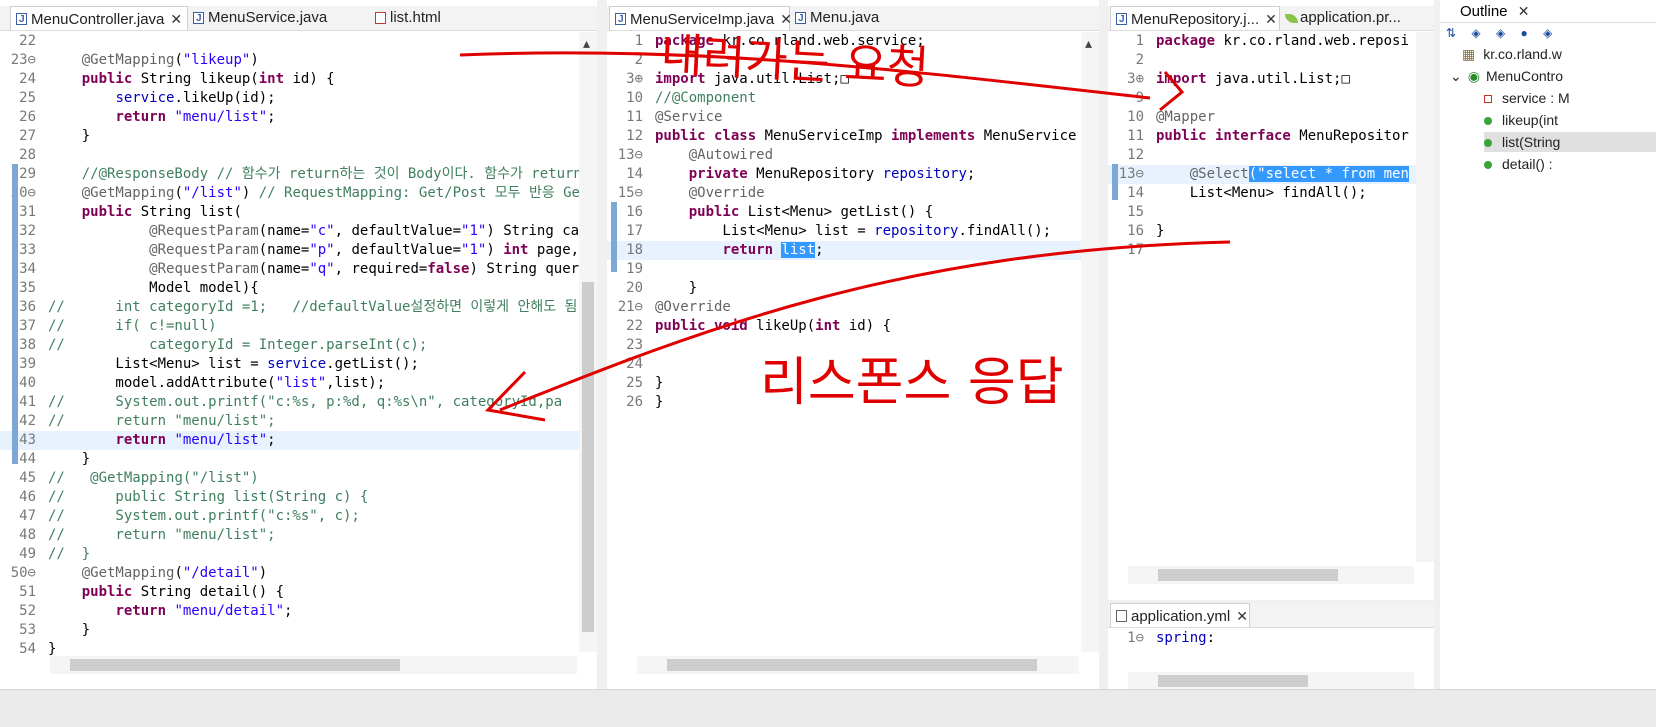  I want to click on code-line: 46 // public String list(String c) {, so click(298, 497).